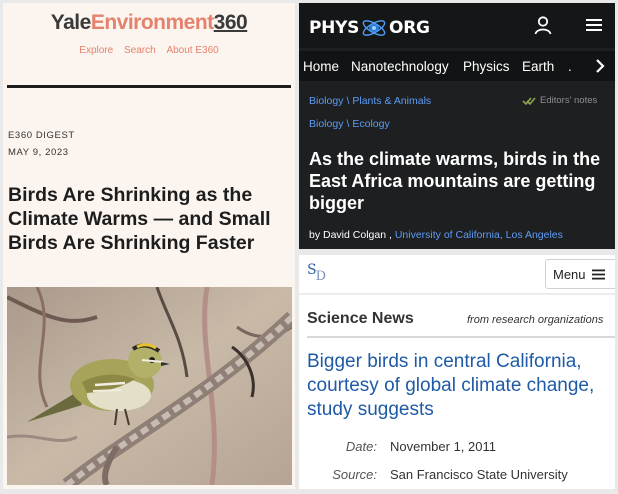  What do you see at coordinates (321, 66) in the screenshot?
I see `nav-home: Home` at bounding box center [321, 66].